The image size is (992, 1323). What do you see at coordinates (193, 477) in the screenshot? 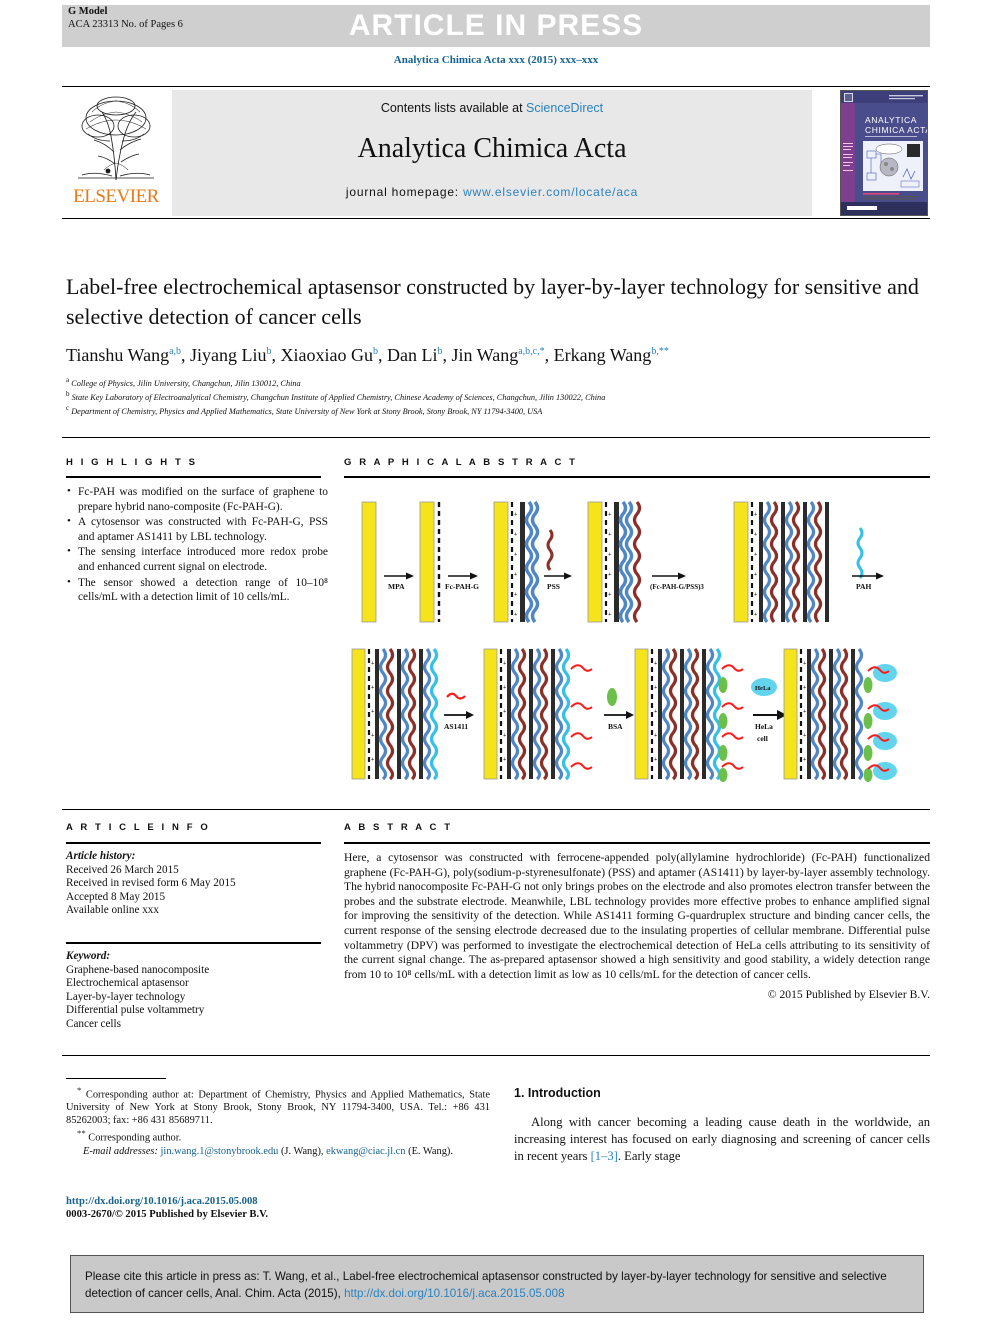
I see `highlights-rule` at bounding box center [193, 477].